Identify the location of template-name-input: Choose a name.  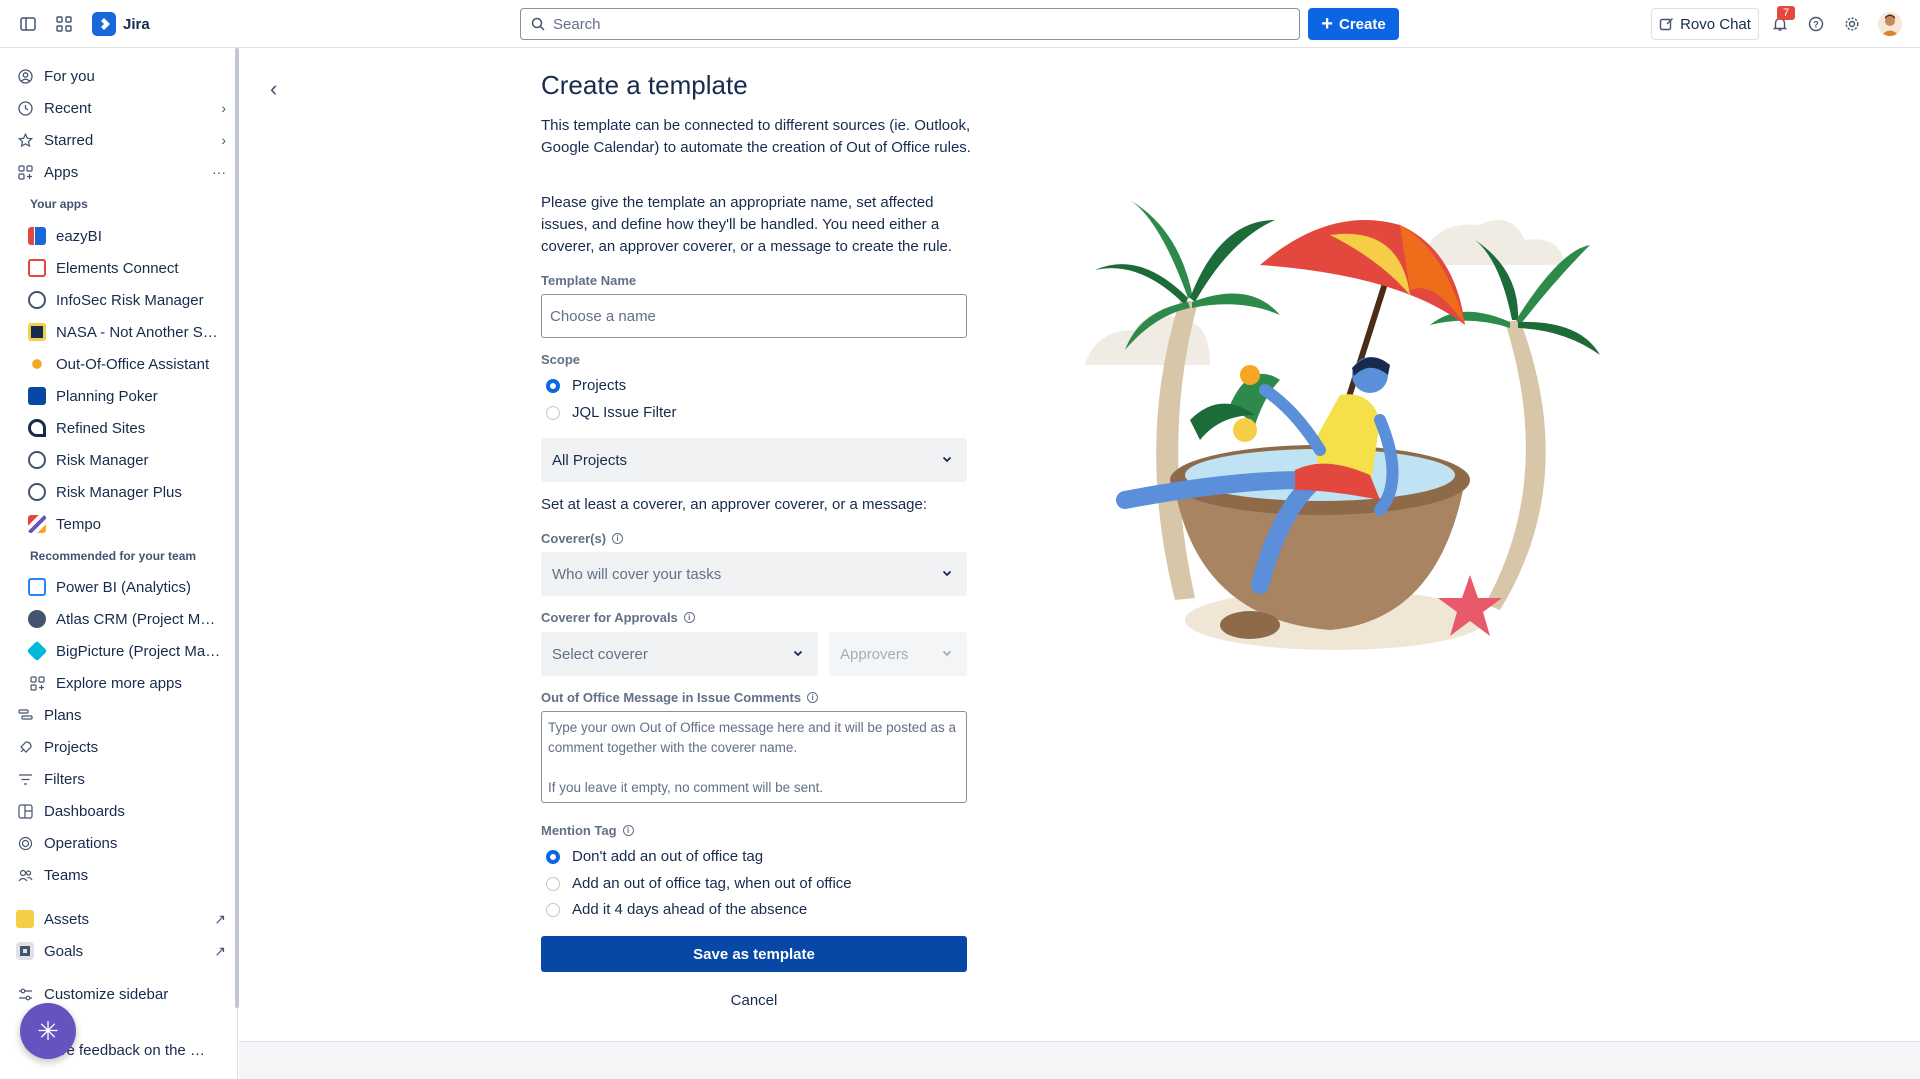
(754, 316).